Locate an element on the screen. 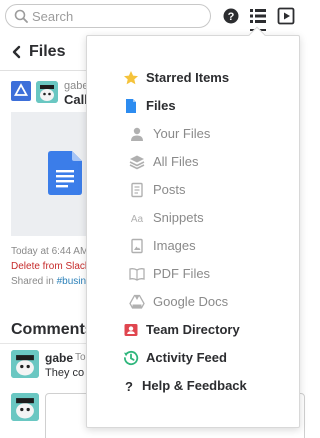 The width and height of the screenshot is (320, 438). stack-icon is located at coordinates (137, 162).